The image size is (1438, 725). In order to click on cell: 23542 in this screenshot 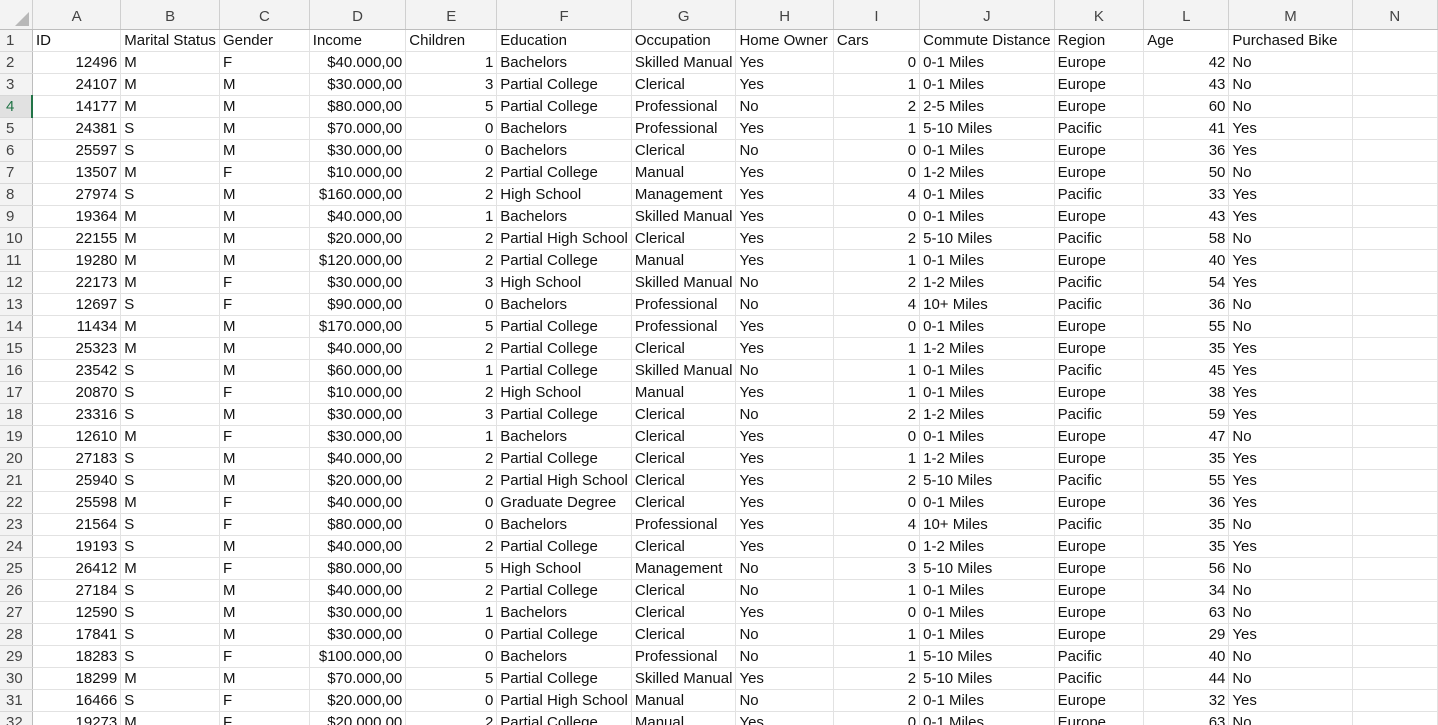, I will do `click(77, 370)`.